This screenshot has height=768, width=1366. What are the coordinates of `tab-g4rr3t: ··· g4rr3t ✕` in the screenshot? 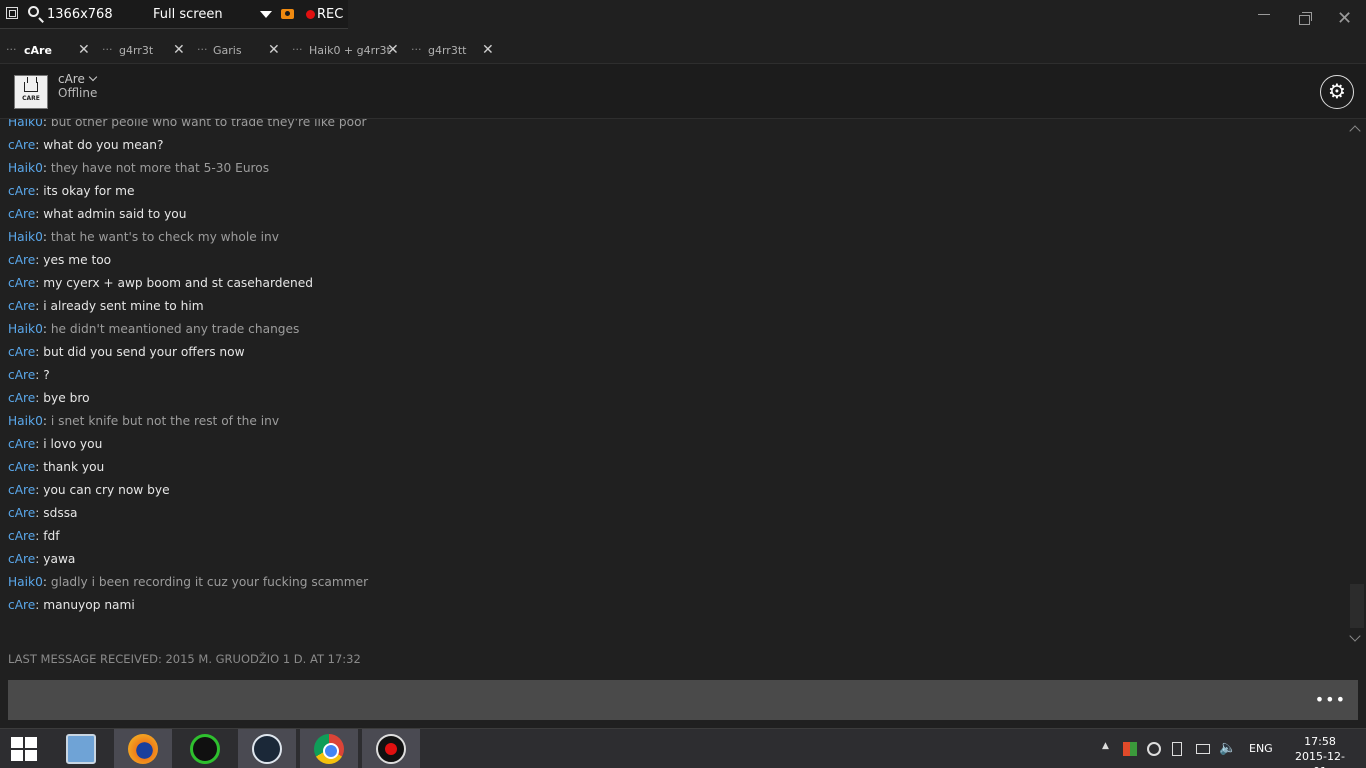 It's located at (145, 51).